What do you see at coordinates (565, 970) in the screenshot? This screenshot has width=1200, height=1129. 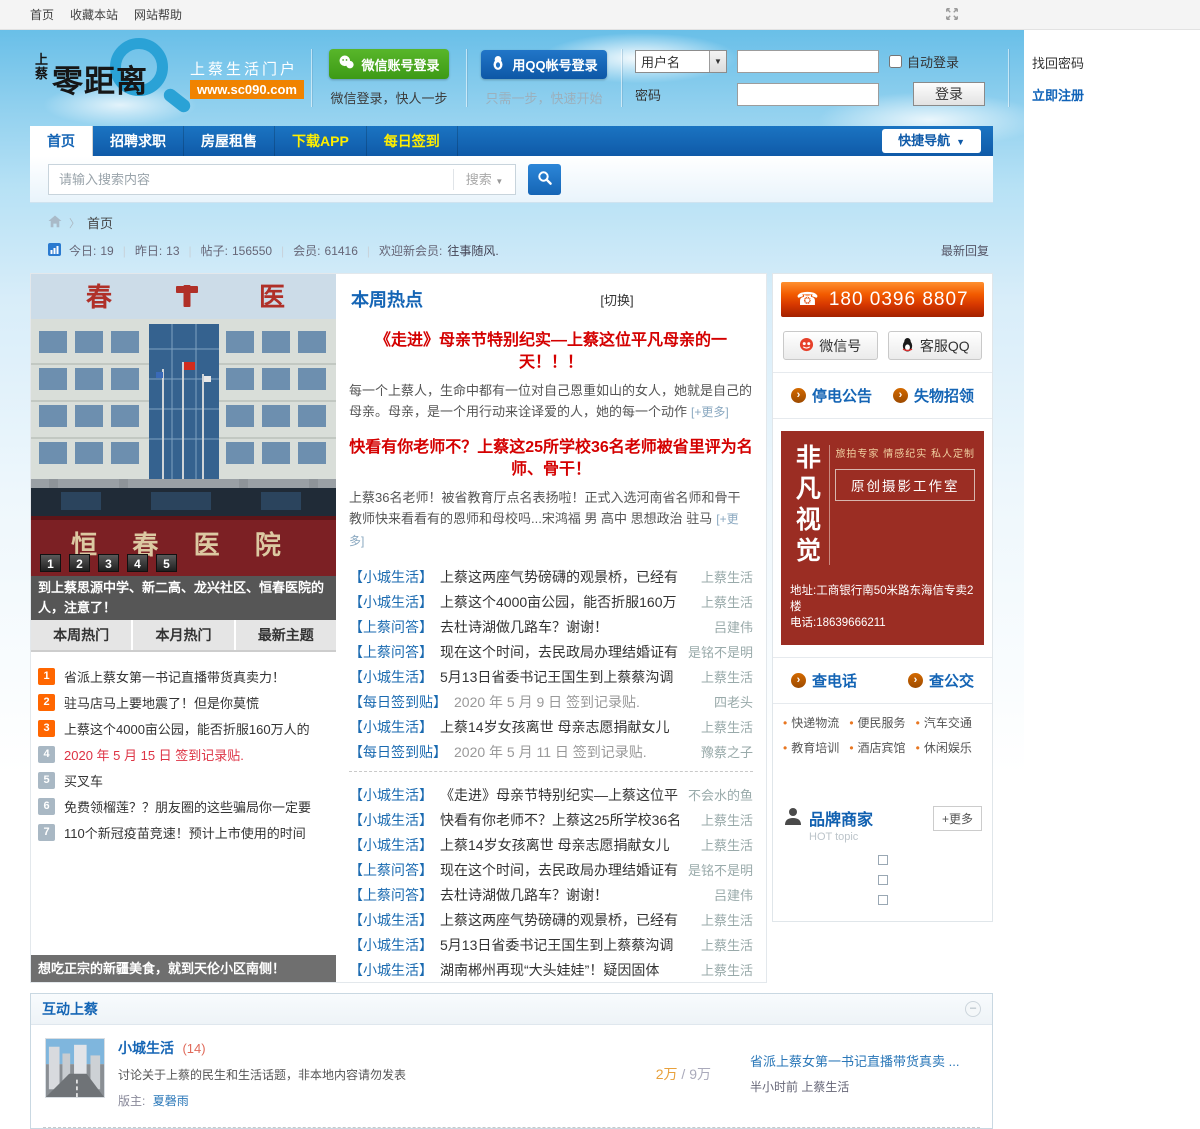 I see `thread-title-link: 湖南郴州再现“大头娃娃”！疑因固体` at bounding box center [565, 970].